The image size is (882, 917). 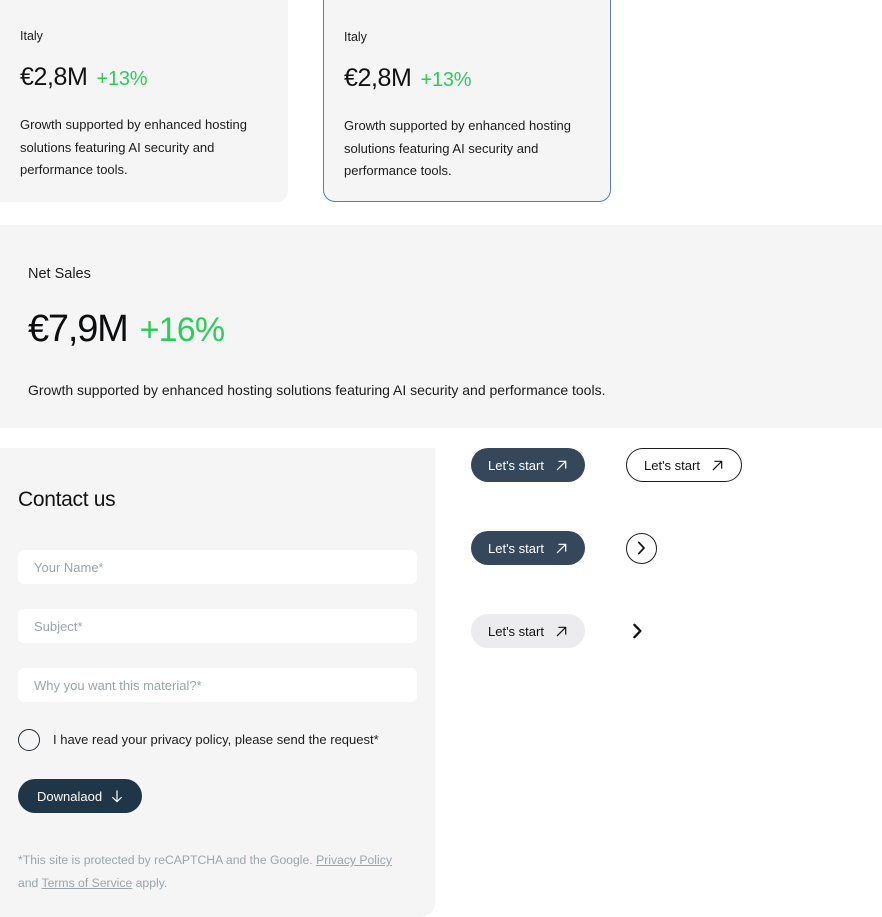 I want to click on terms-of-service-link: Terms of Service, so click(x=87, y=883).